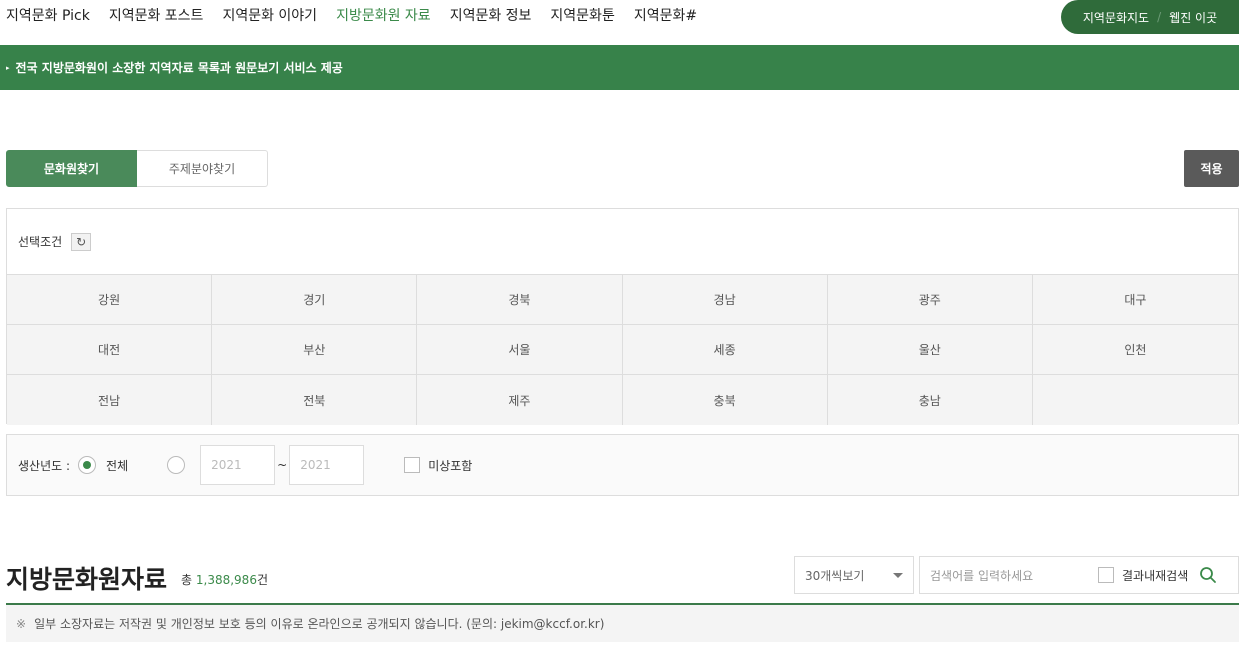  I want to click on region-gyeonggi: 경기, so click(315, 300).